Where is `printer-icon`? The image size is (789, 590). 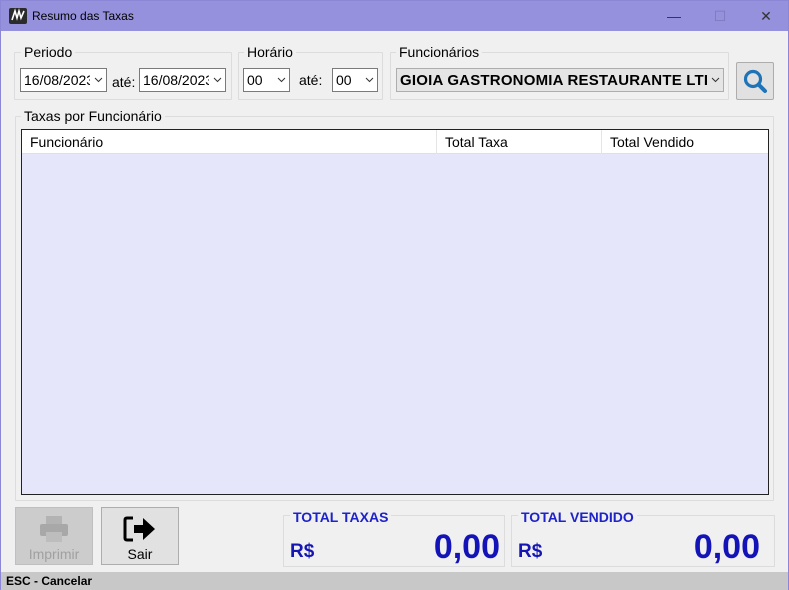 printer-icon is located at coordinates (54, 529).